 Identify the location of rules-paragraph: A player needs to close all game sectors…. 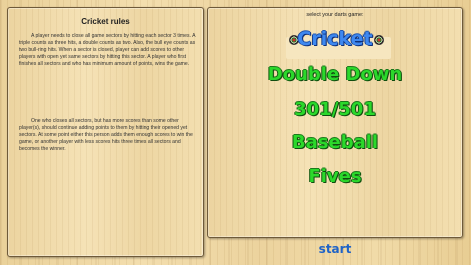
(107, 50).